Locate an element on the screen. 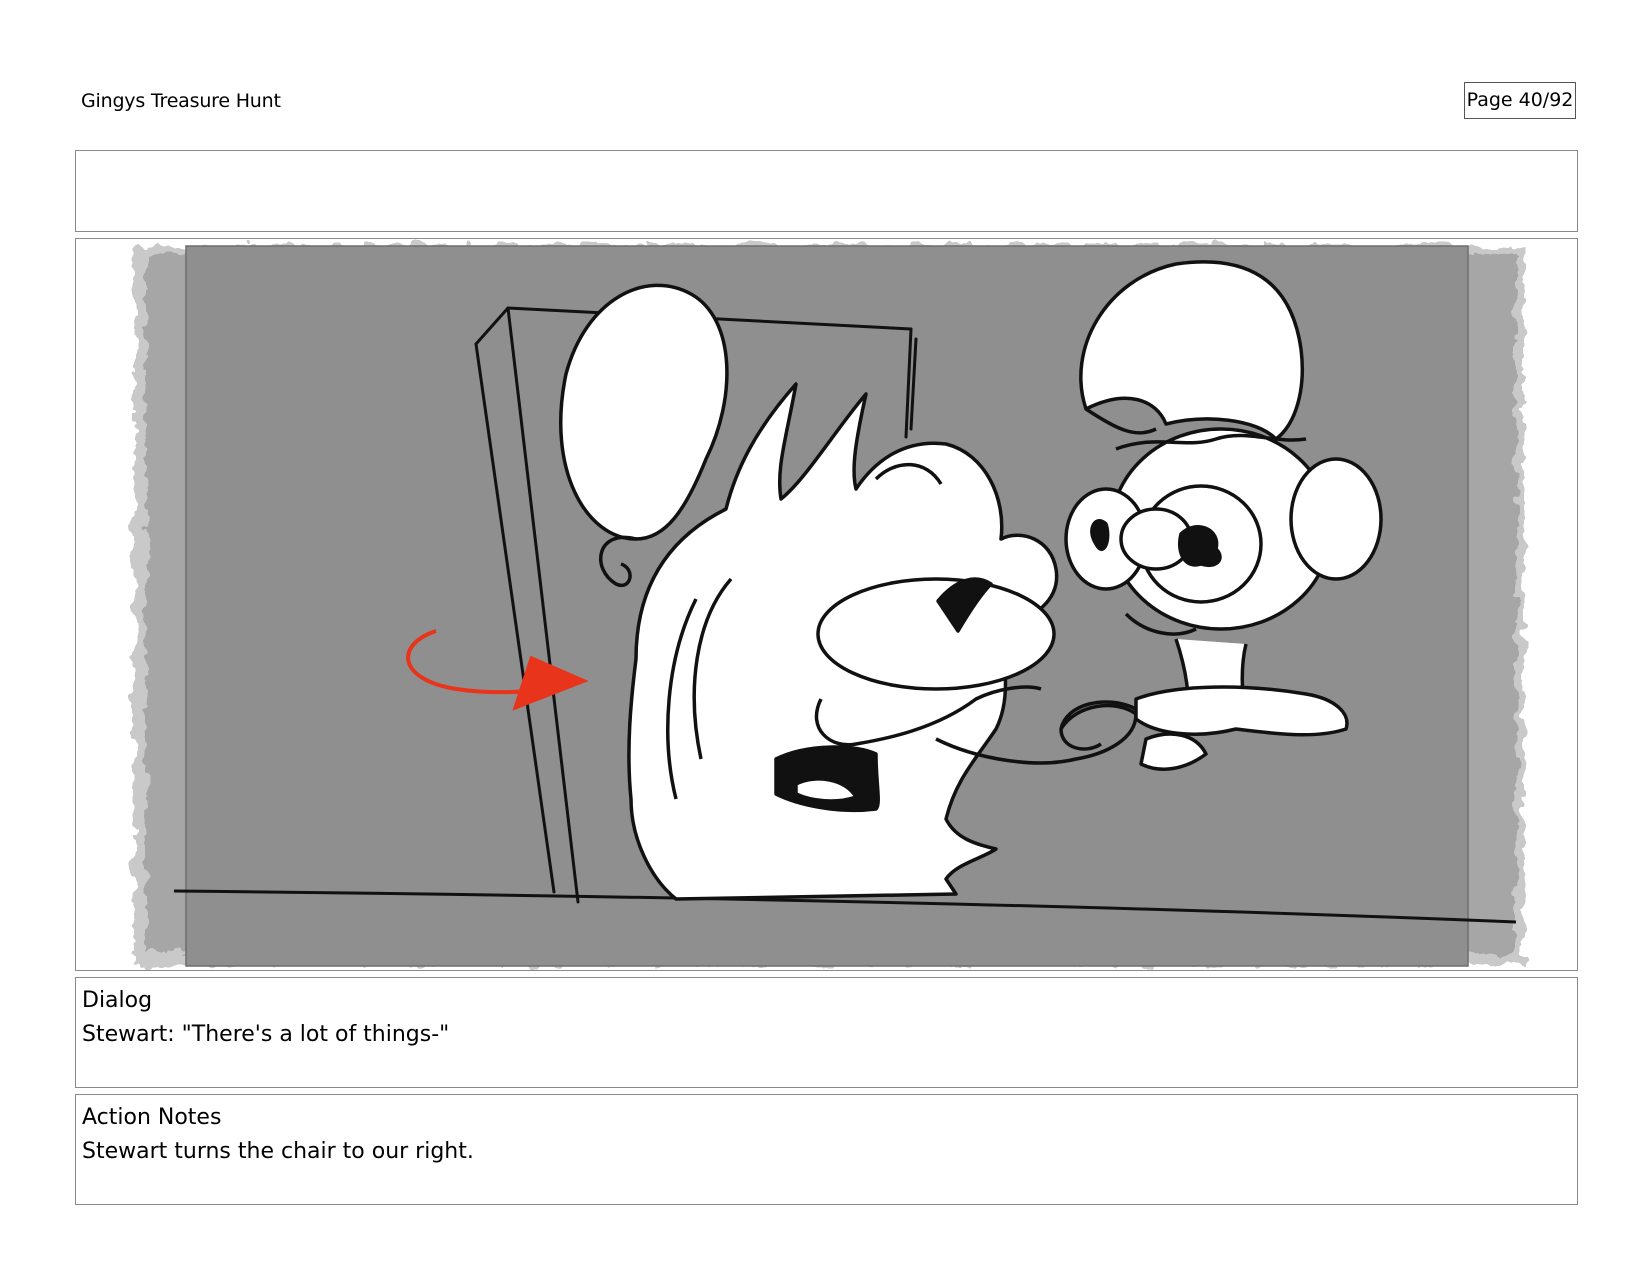  dialog-heading: Dialog is located at coordinates (117, 1000).